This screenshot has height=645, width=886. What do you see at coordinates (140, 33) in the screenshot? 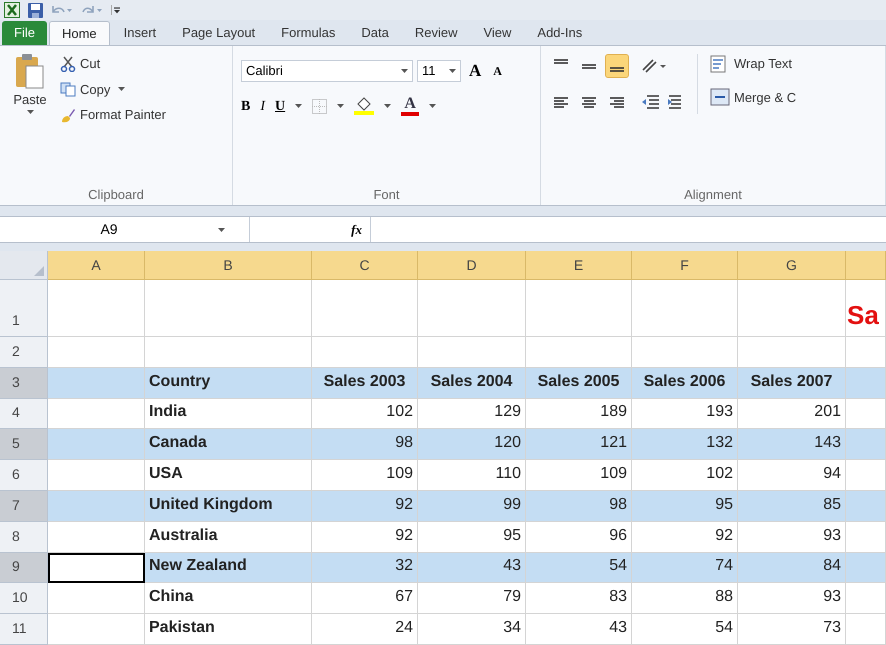
I see `ribbon-tab: Insert` at bounding box center [140, 33].